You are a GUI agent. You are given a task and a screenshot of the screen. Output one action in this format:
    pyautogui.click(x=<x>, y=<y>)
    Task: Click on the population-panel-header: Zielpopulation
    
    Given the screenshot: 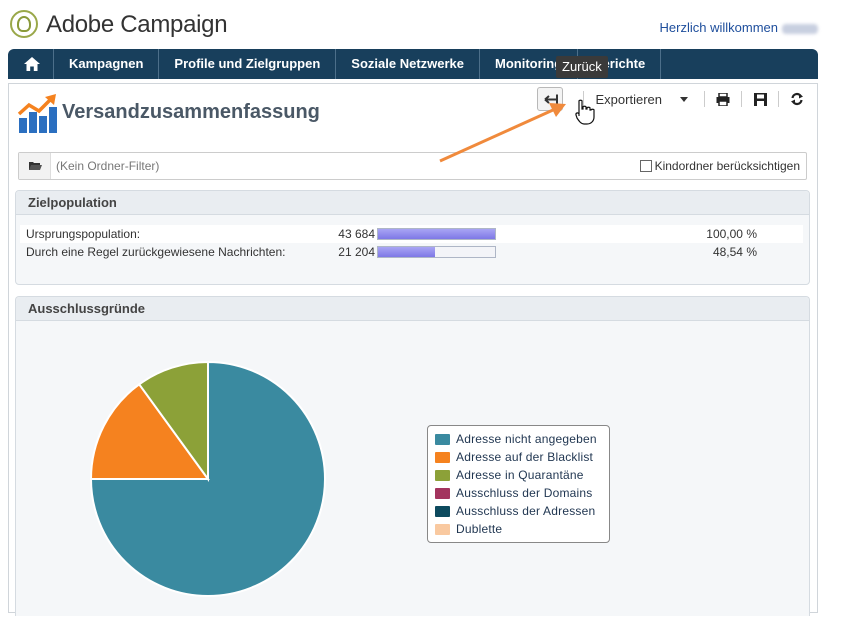 What is the action you would take?
    pyautogui.click(x=412, y=203)
    